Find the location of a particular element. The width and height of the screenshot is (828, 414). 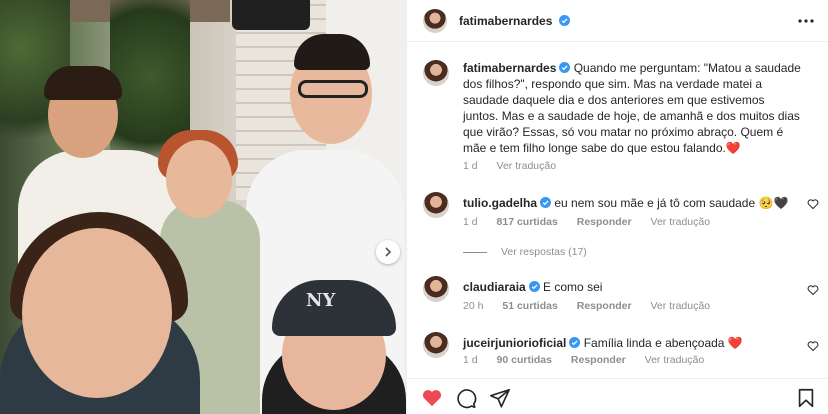

glasses is located at coordinates (333, 89).